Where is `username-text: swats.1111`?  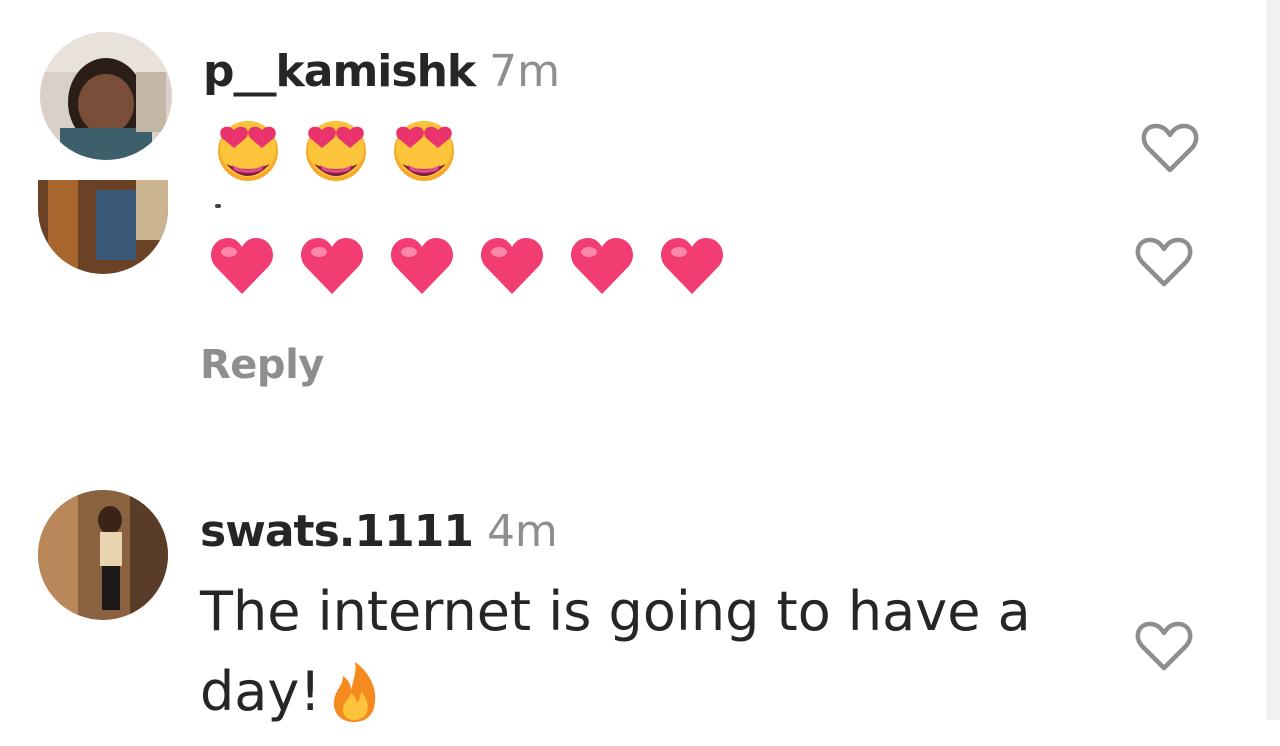
username-text: swats.1111 is located at coordinates (337, 531).